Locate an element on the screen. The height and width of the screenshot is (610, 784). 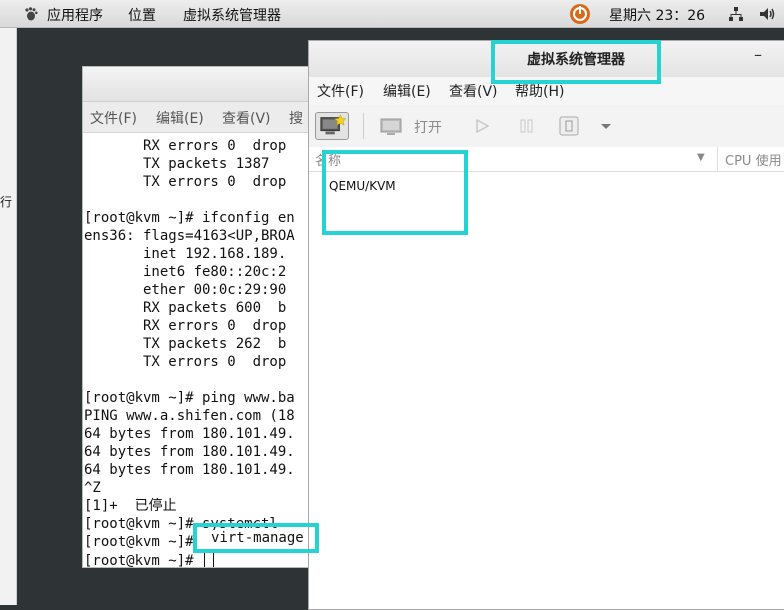
menu-help: 帮助(H) is located at coordinates (539, 91).